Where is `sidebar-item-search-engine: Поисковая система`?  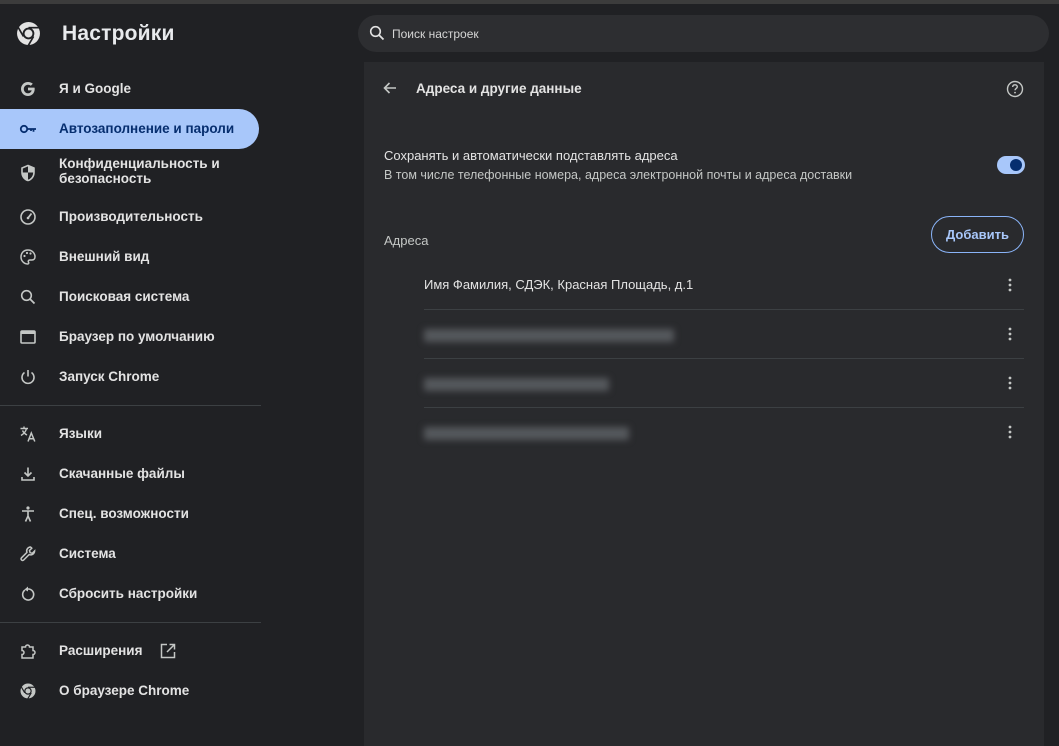 sidebar-item-search-engine: Поисковая система is located at coordinates (129, 297).